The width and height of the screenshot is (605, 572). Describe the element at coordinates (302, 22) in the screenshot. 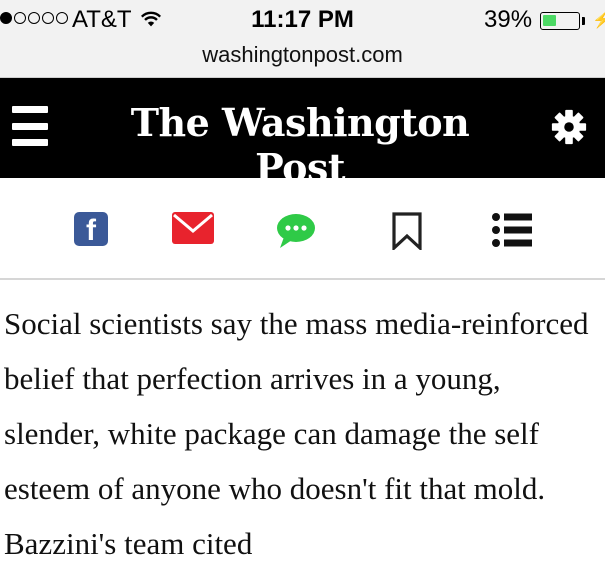

I see `status-bar: AT&T 11:17 PM 39% ⚡` at that location.